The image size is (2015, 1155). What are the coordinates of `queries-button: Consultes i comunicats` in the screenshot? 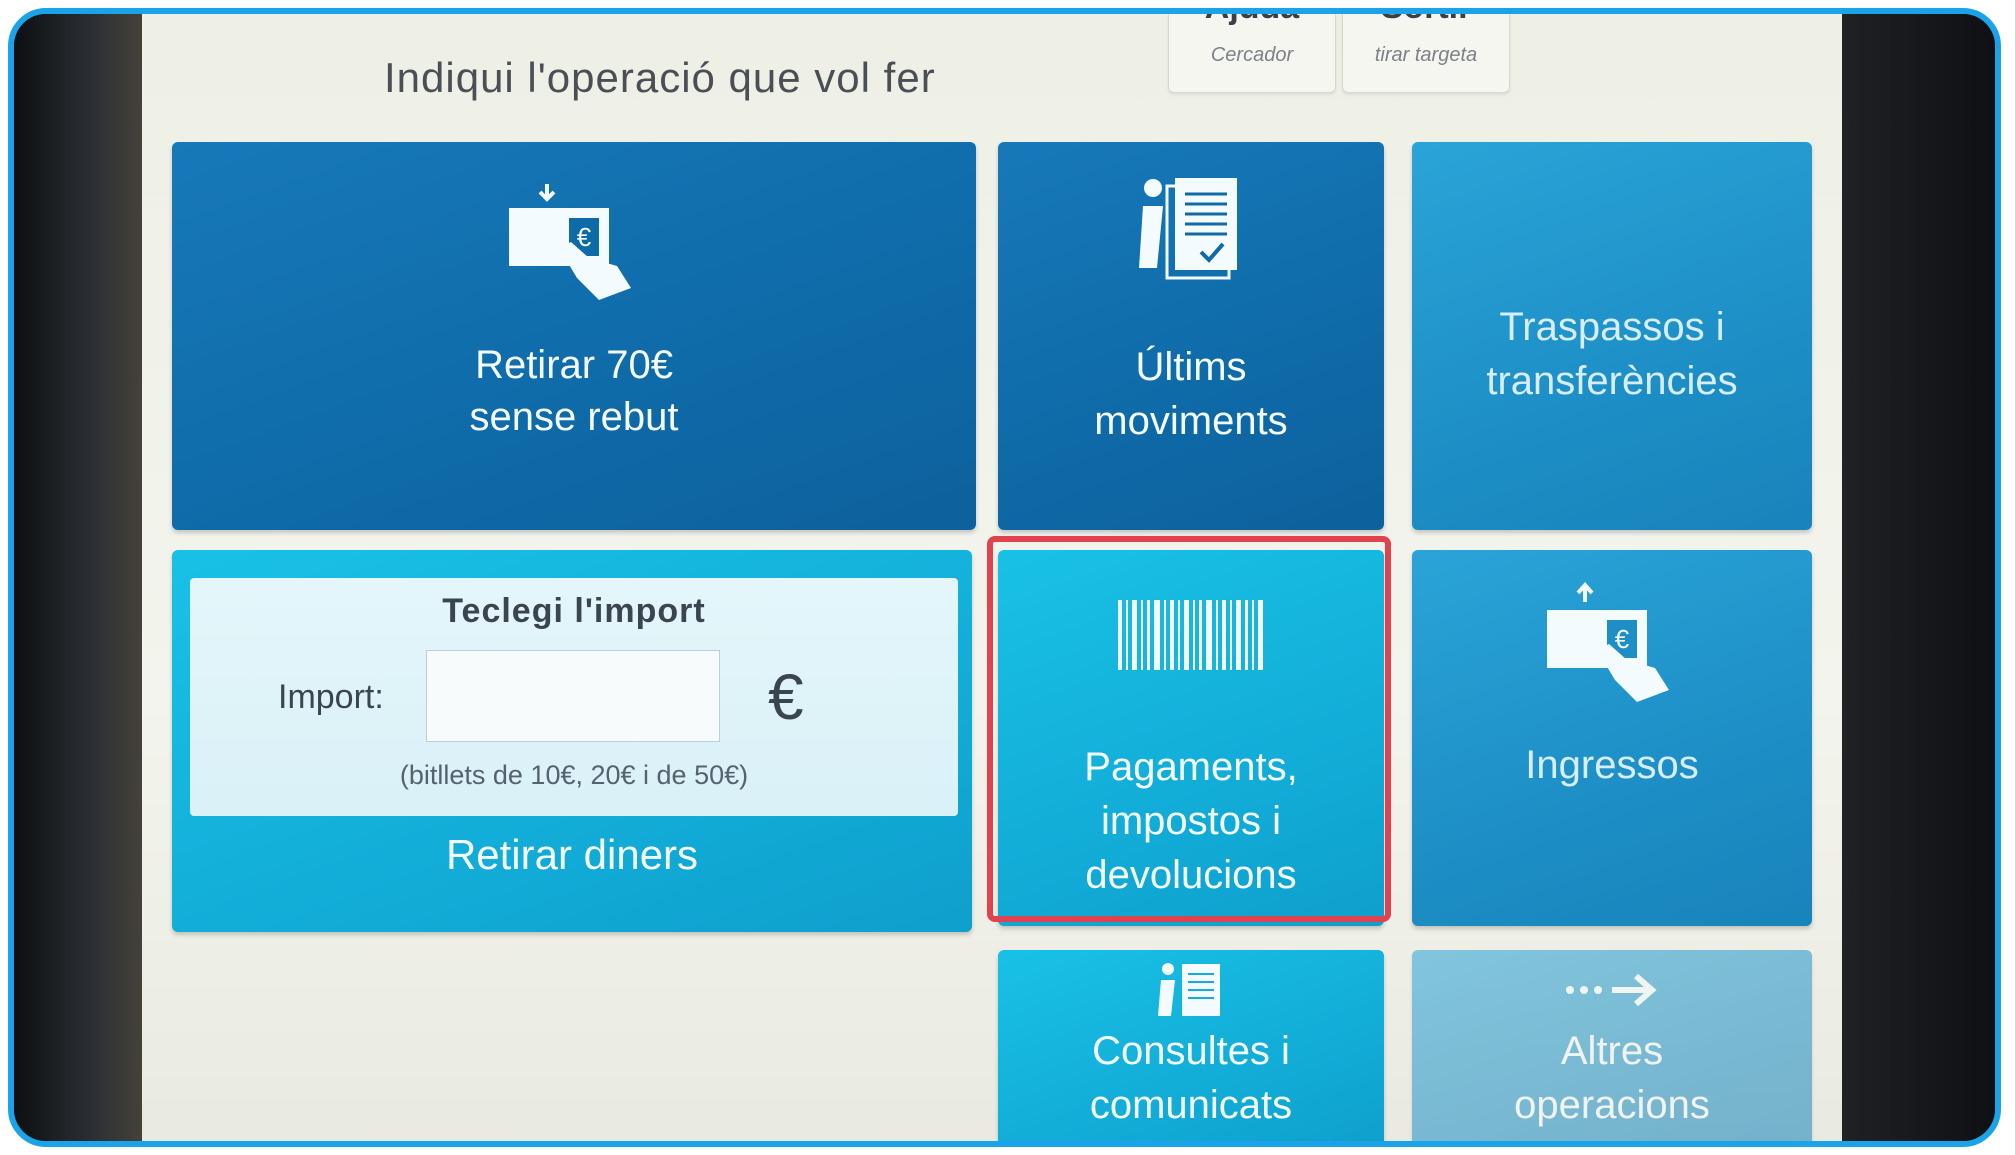 It's located at (1191, 1045).